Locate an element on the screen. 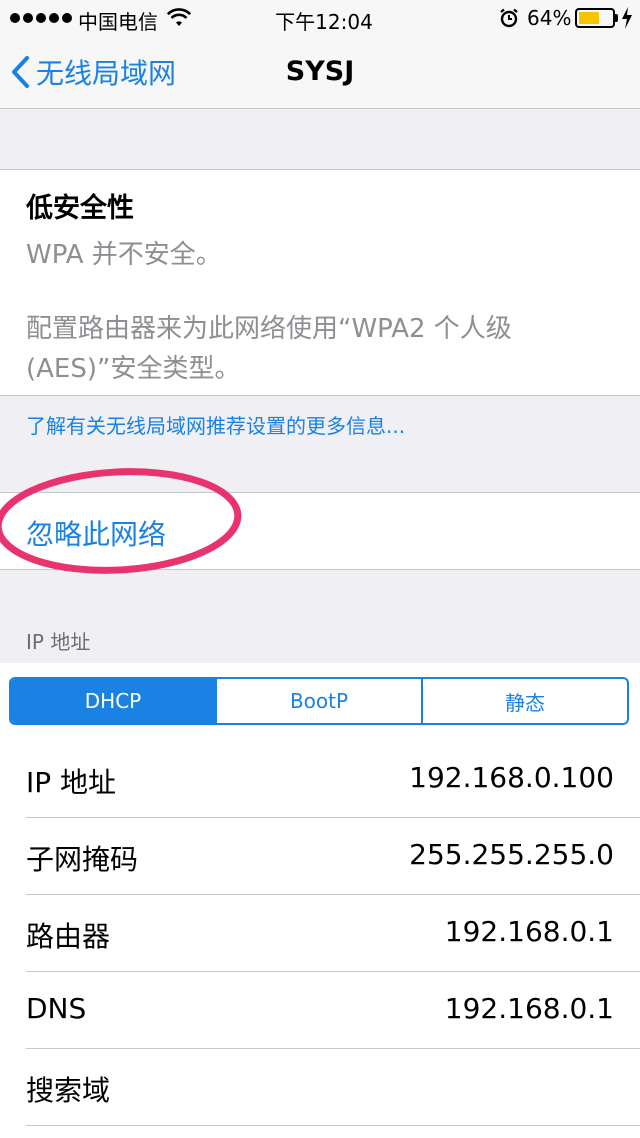 This screenshot has width=640, height=1138. navigation-bar: 无线局域网 SYSJ is located at coordinates (320, 72).